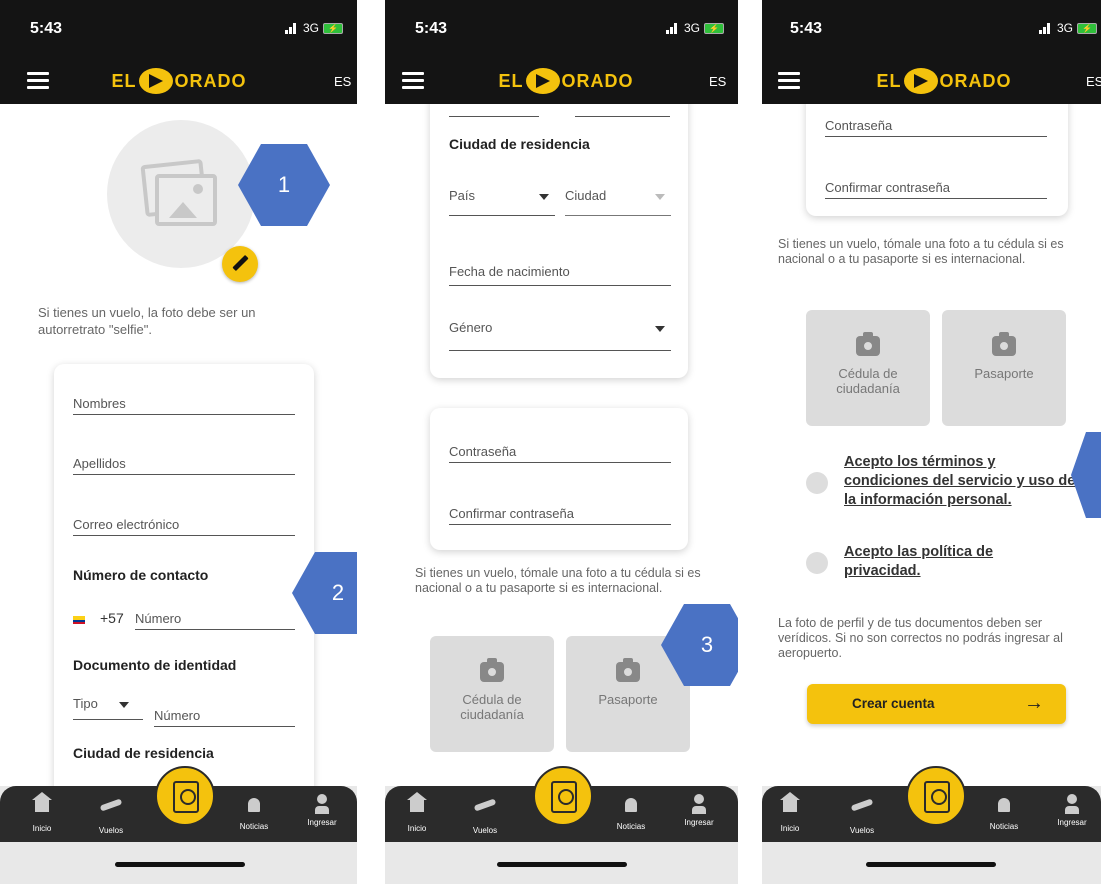 This screenshot has width=1101, height=884. Describe the element at coordinates (560, 335) in the screenshot. I see `gender-select: Género` at that location.